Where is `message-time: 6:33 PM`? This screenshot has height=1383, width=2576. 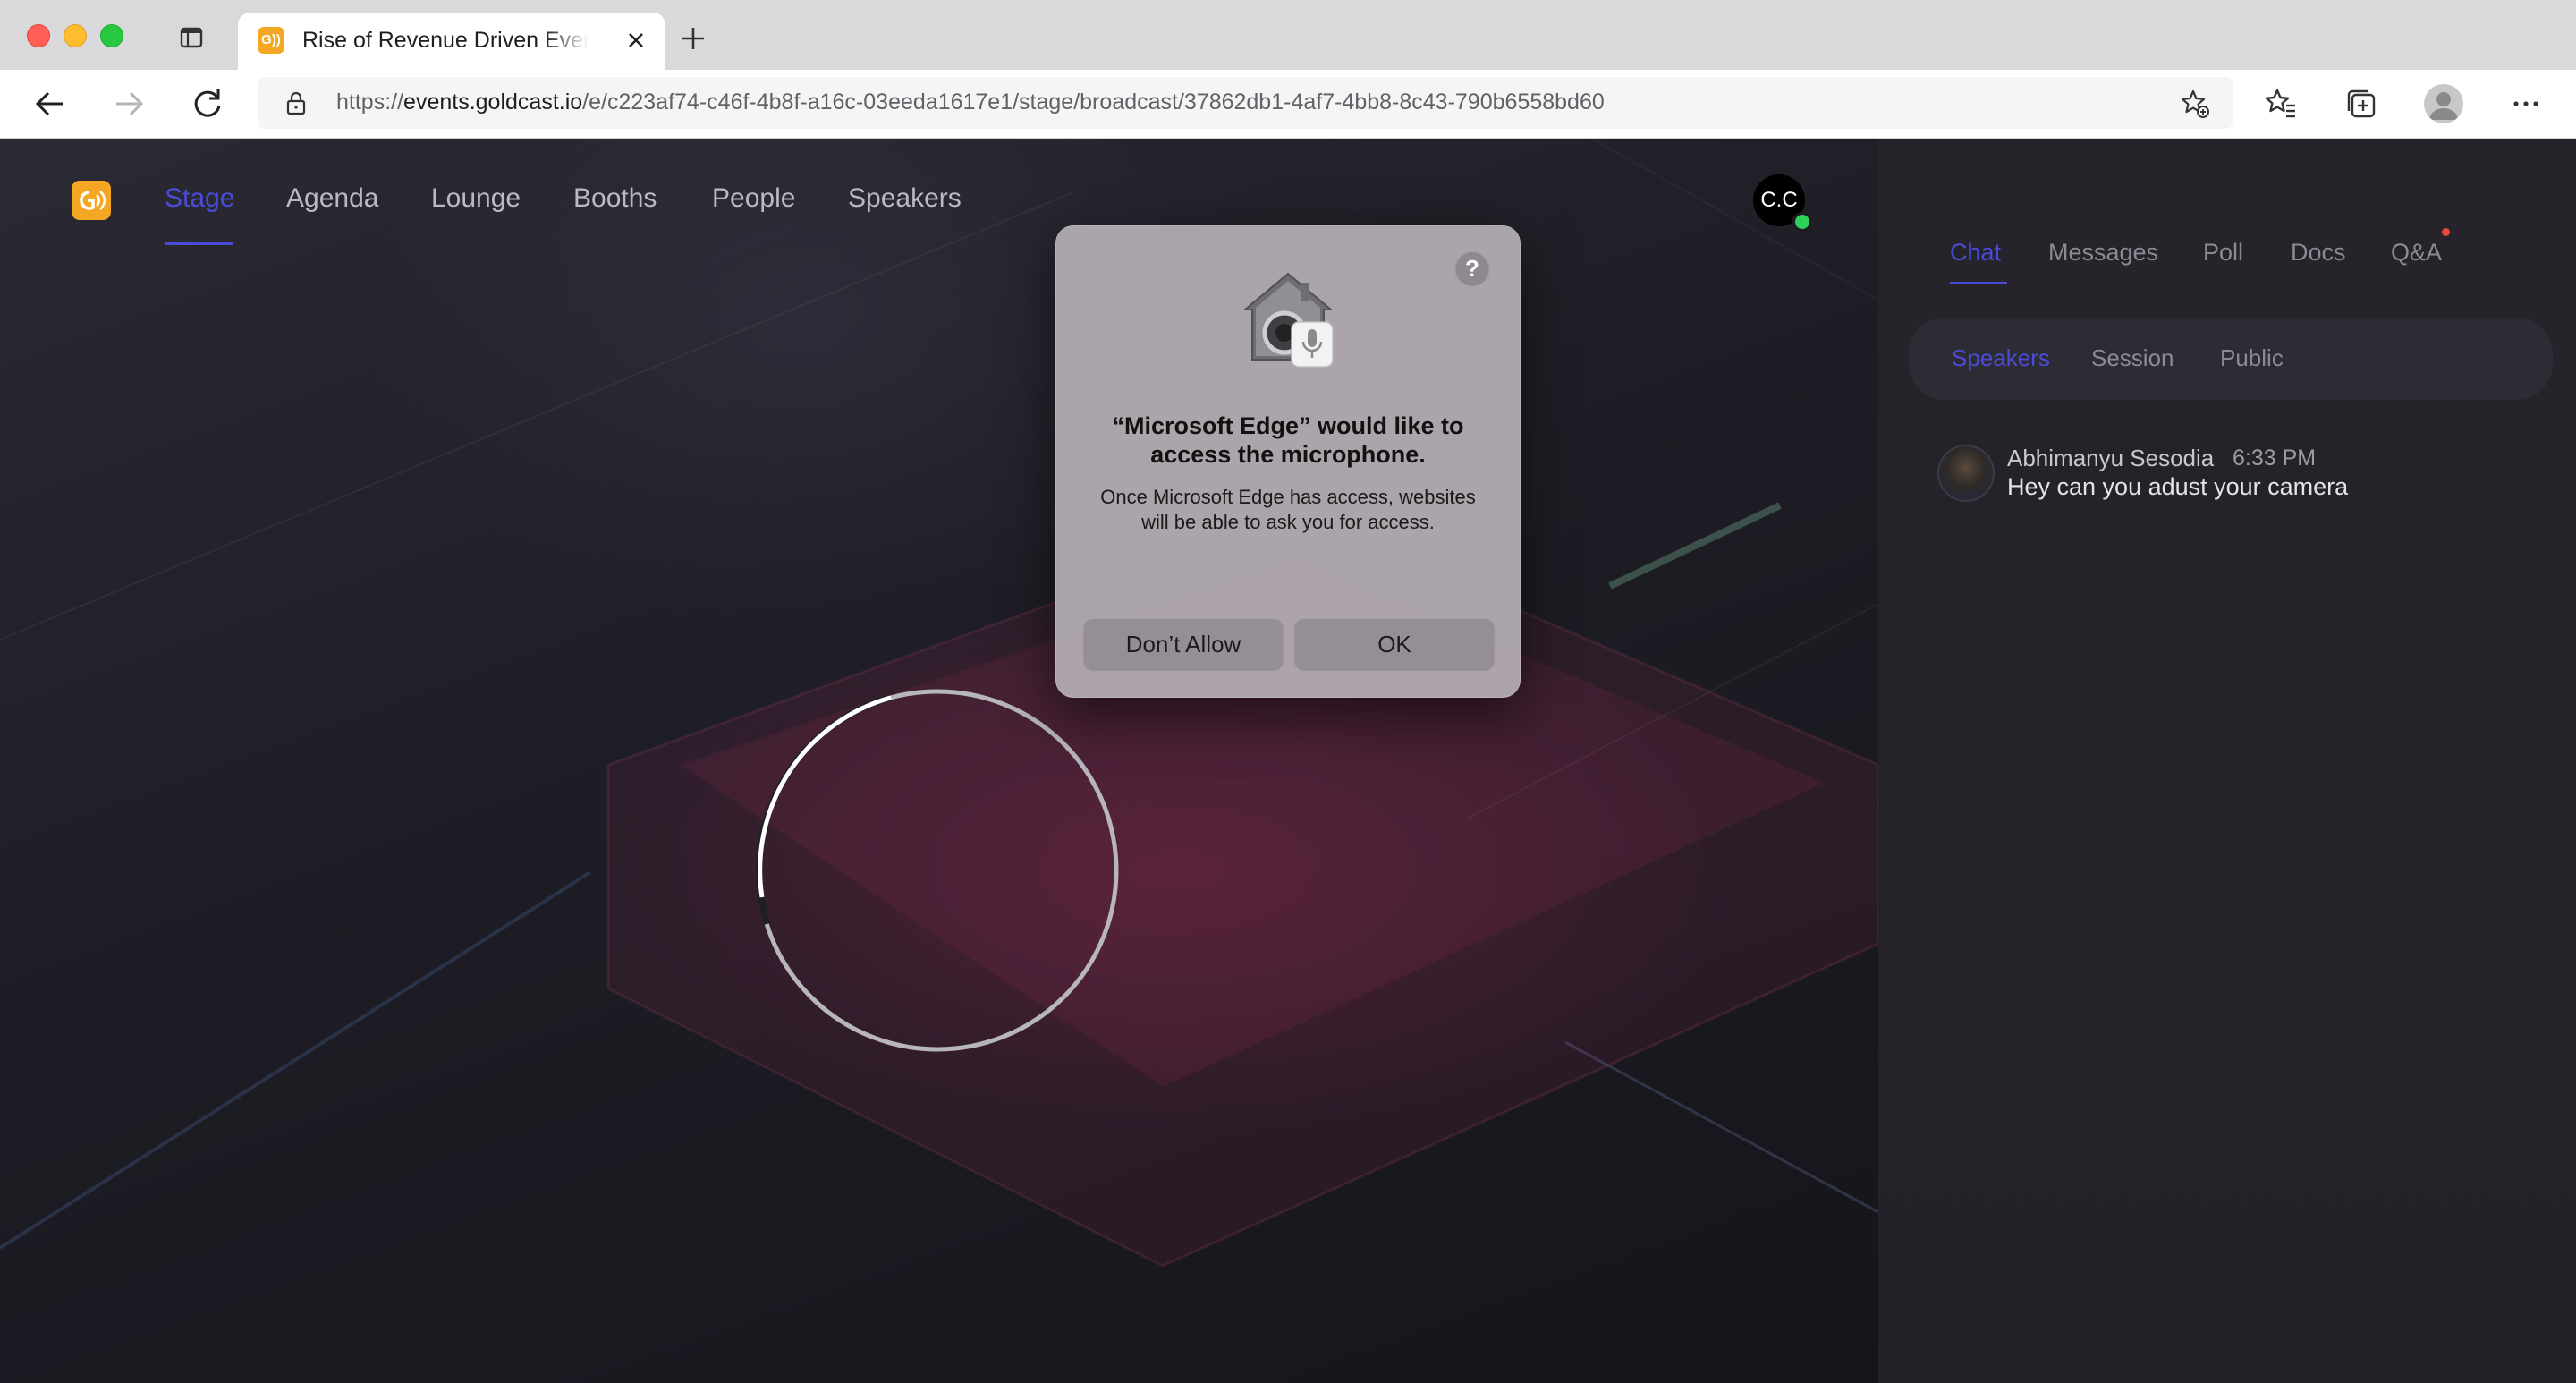 message-time: 6:33 PM is located at coordinates (2275, 458).